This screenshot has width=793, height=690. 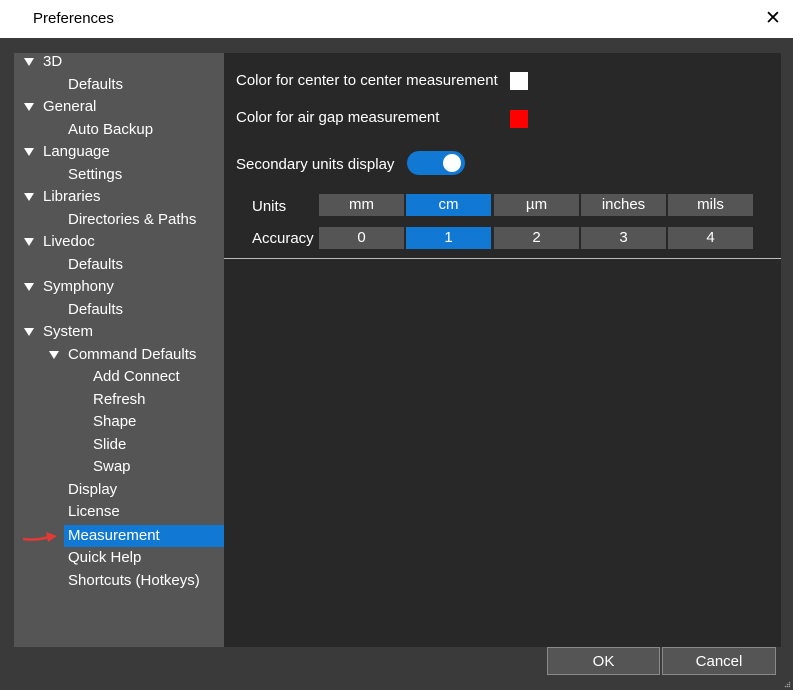 I want to click on tree-item-label: Shape, so click(x=115, y=421).